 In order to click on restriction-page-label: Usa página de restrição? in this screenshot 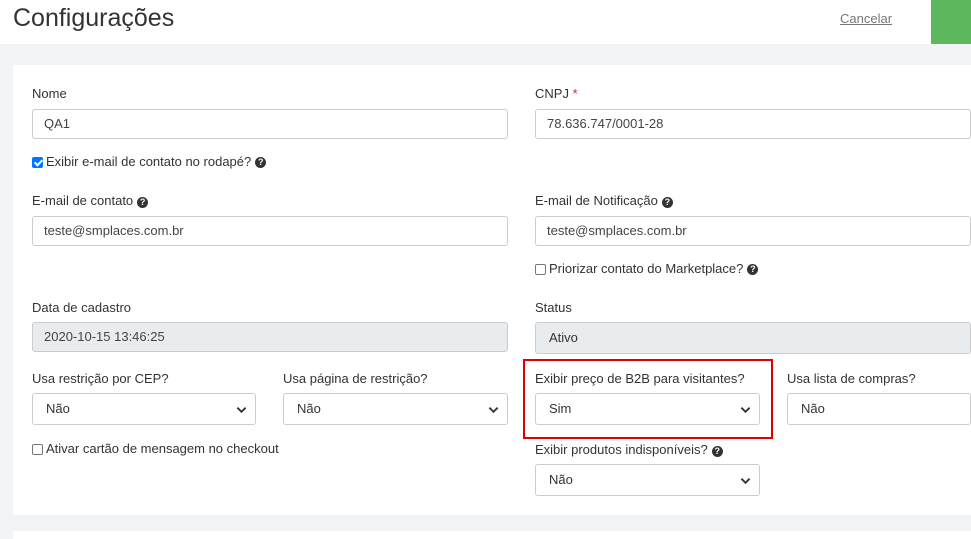, I will do `click(355, 378)`.